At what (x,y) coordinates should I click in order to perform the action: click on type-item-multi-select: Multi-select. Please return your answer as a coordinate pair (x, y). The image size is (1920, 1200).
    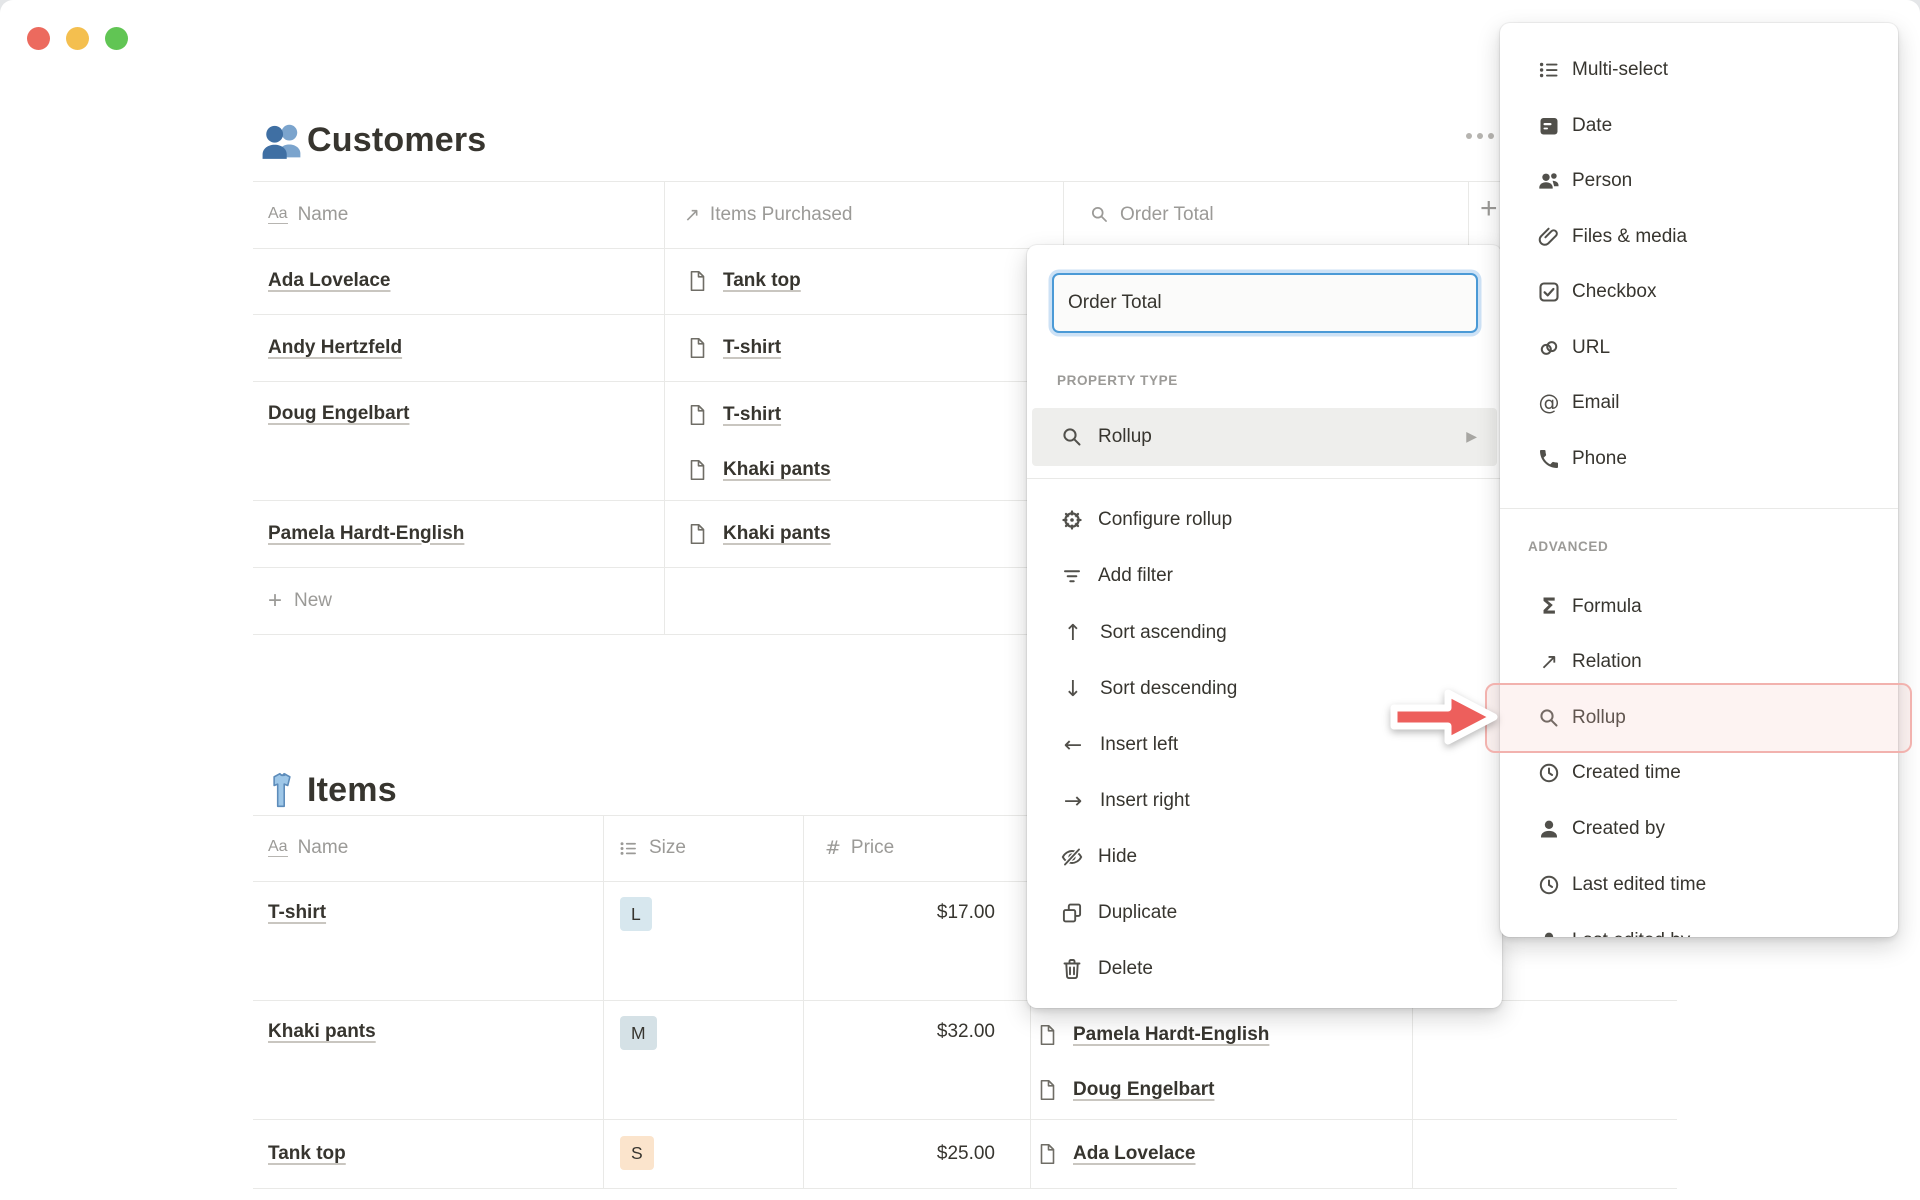
    Looking at the image, I should click on (1699, 70).